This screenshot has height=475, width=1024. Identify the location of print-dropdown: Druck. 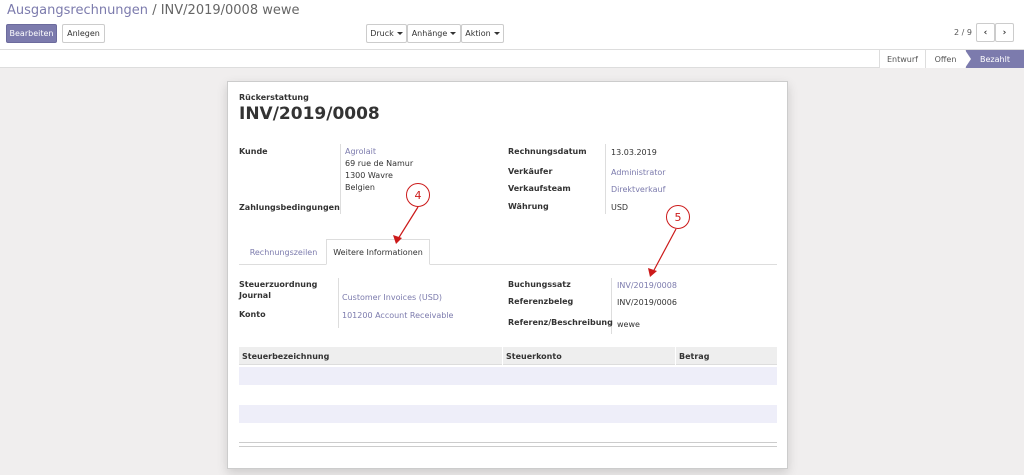
(386, 33).